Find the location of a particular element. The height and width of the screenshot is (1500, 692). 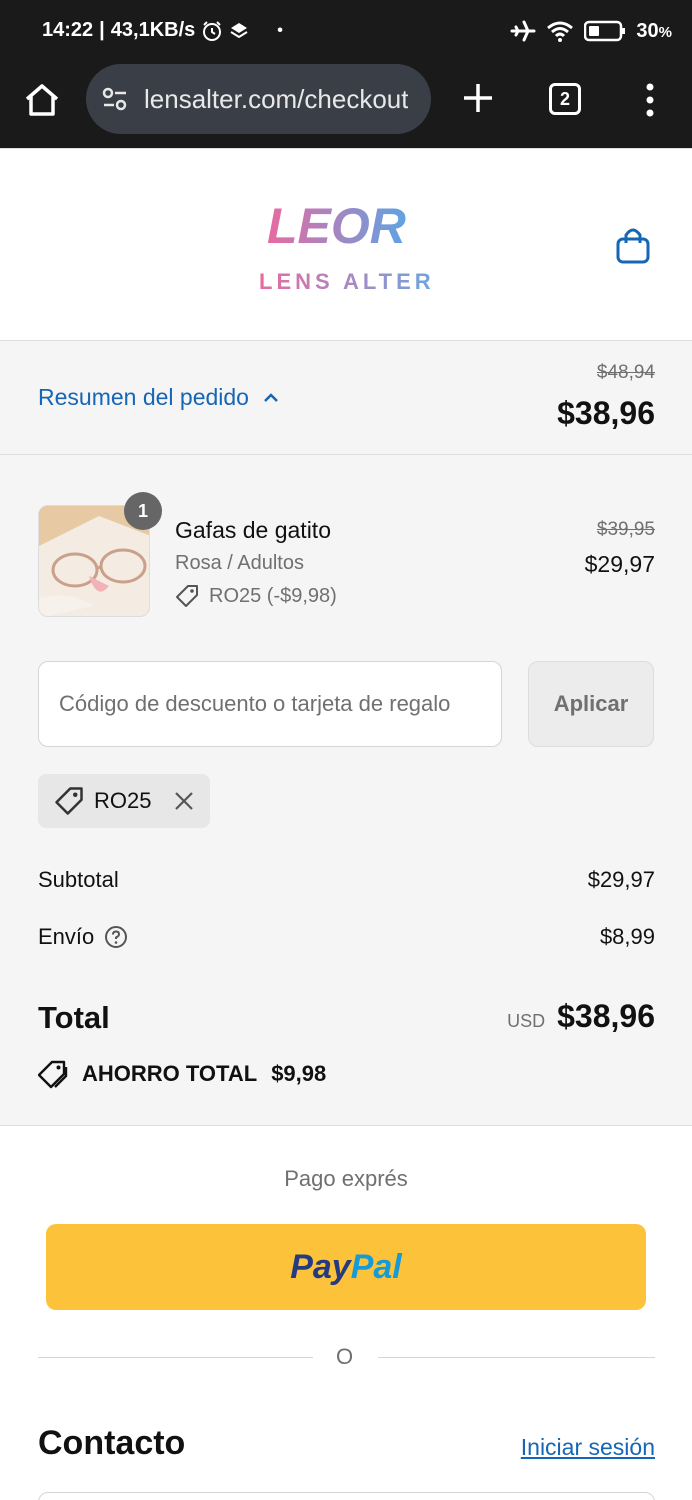

express-checkout-label: Pago exprés is located at coordinates (346, 1178).